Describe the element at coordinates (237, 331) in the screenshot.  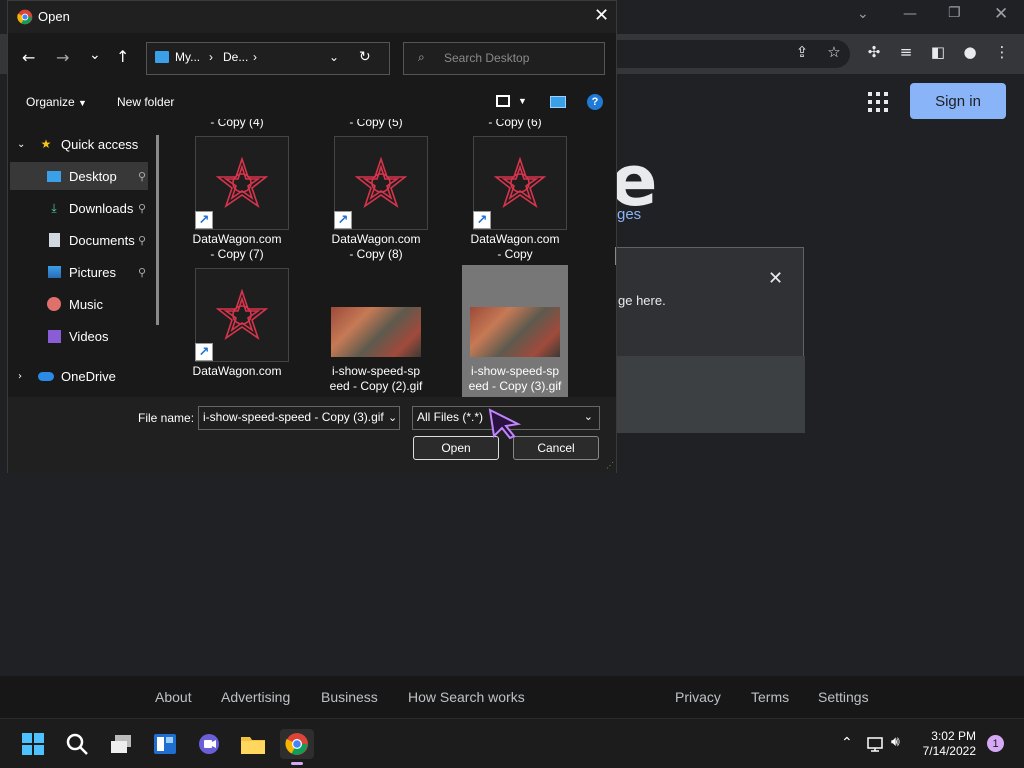
I see `file-item: ↗ DataWagon.com` at that location.